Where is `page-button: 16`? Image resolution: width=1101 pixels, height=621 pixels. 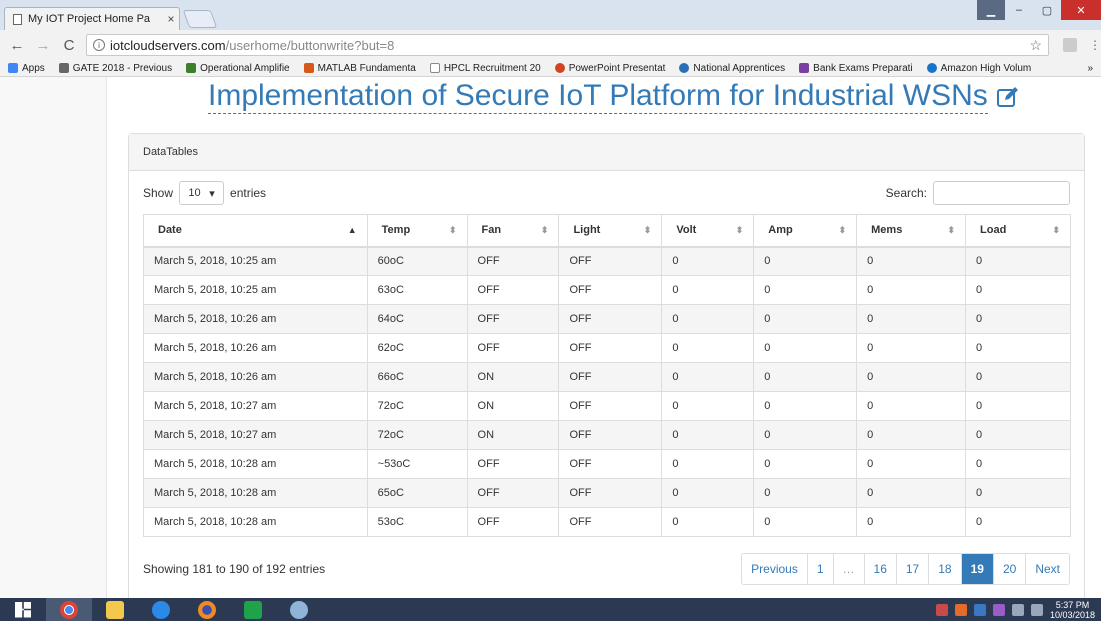
page-button: 16 is located at coordinates (879, 569).